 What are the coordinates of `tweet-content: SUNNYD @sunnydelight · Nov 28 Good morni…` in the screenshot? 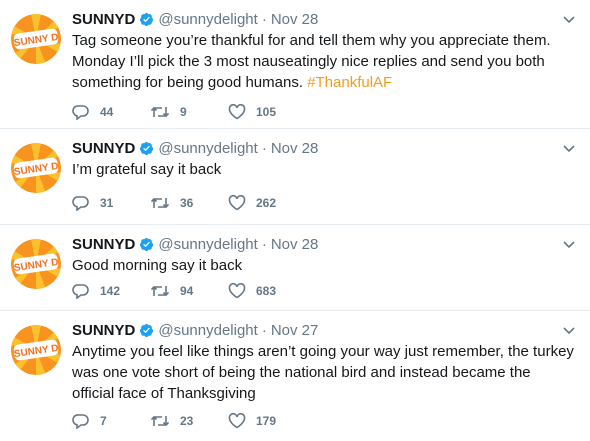 It's located at (324, 254).